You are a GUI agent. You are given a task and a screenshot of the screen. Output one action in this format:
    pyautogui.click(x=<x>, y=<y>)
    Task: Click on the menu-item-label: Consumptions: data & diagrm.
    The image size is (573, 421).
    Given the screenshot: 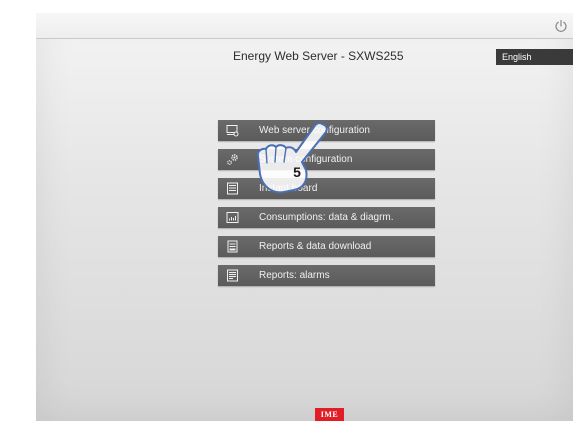 What is the action you would take?
    pyautogui.click(x=326, y=217)
    